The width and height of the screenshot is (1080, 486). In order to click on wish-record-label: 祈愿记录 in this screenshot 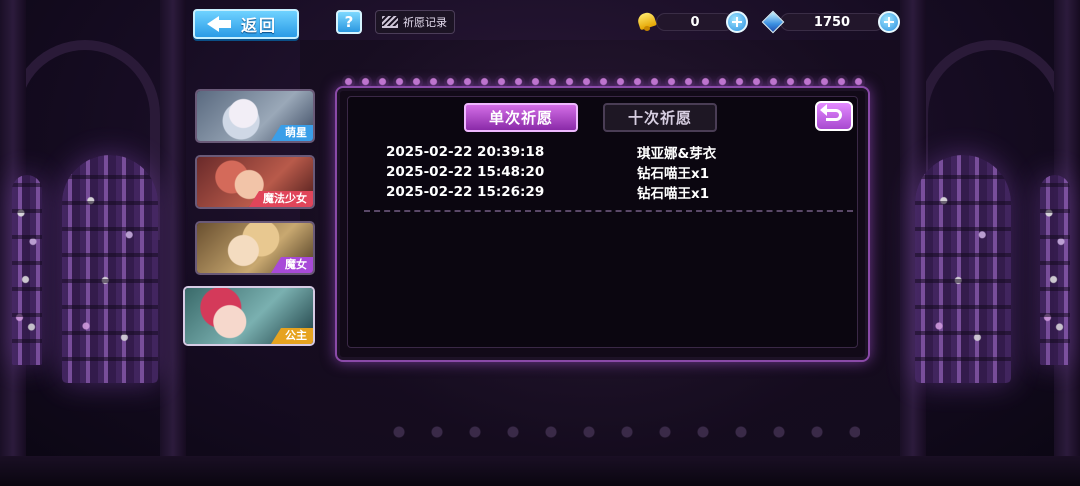, I will do `click(425, 22)`.